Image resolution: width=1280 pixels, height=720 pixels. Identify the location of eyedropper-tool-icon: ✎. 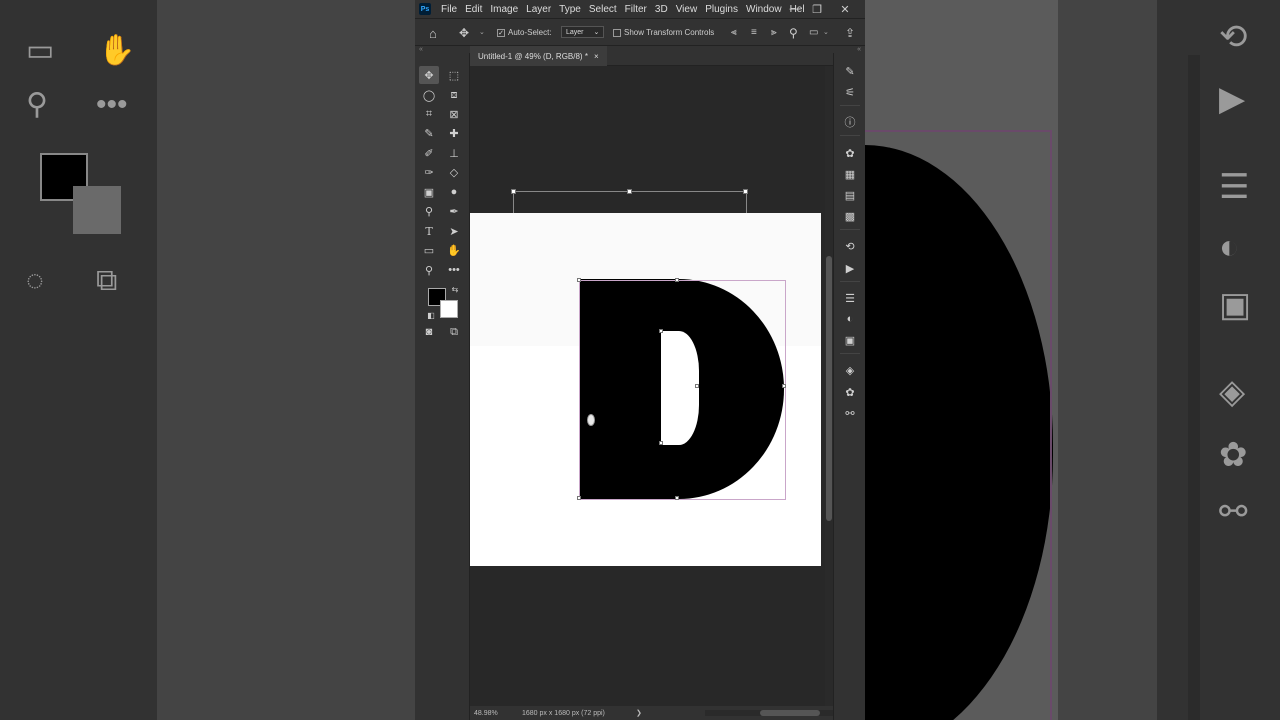
(429, 133).